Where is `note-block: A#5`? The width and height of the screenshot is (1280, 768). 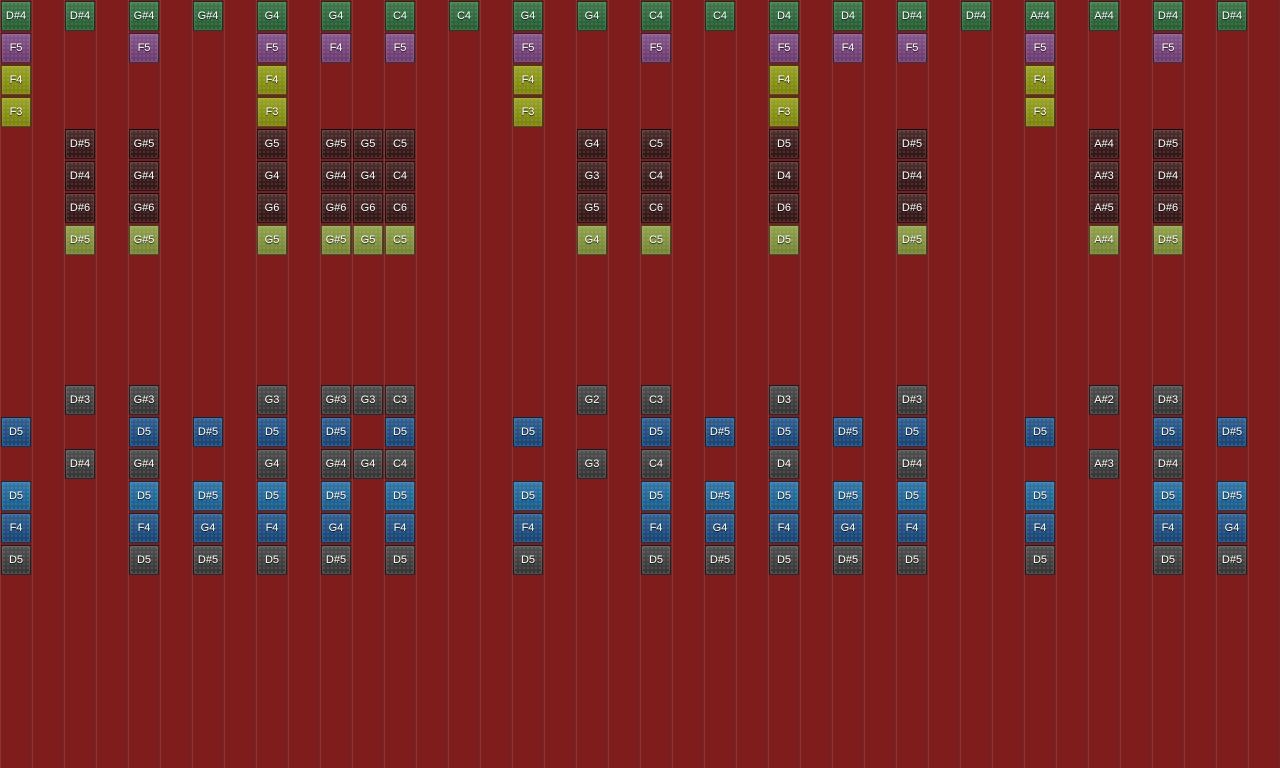
note-block: A#5 is located at coordinates (1104, 208).